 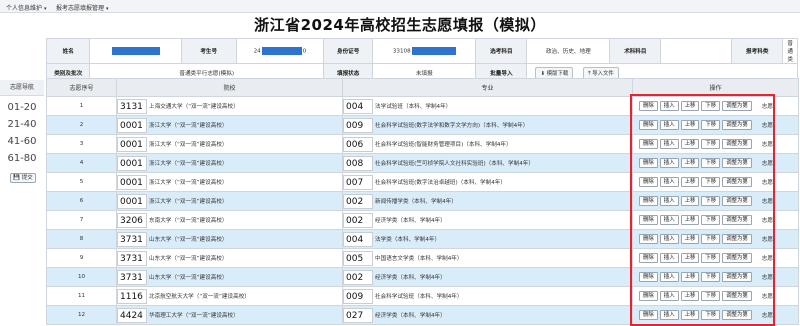 I want to click on major-code-input: 006, so click(x=358, y=144).